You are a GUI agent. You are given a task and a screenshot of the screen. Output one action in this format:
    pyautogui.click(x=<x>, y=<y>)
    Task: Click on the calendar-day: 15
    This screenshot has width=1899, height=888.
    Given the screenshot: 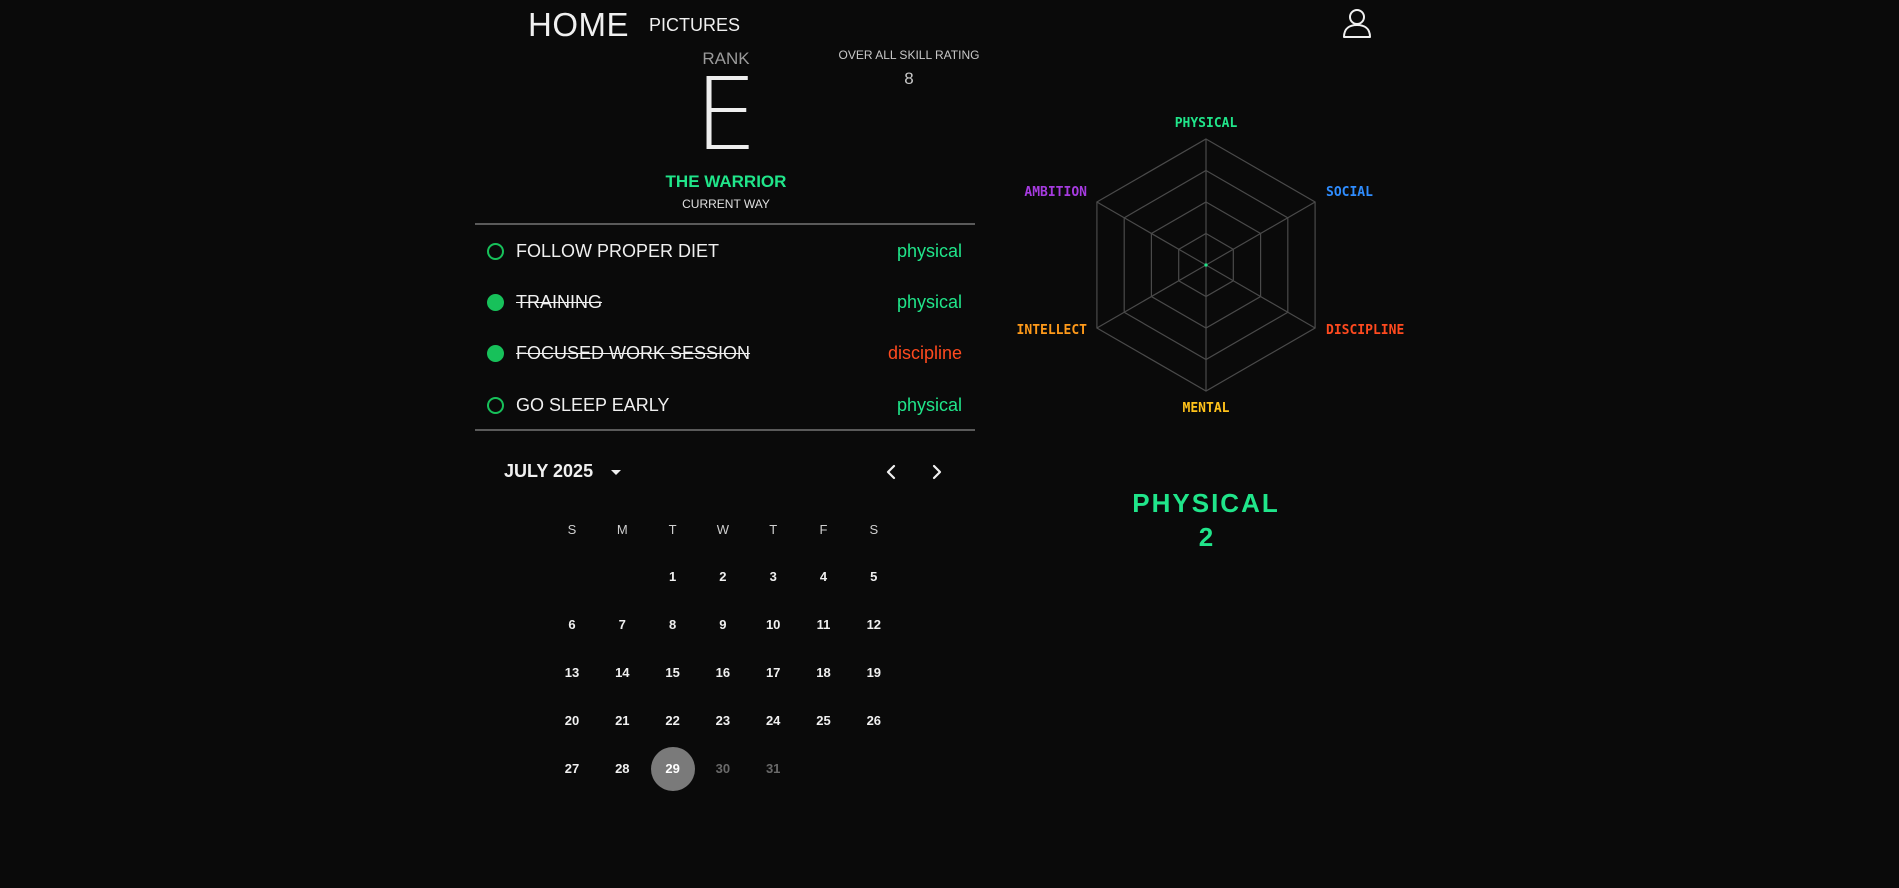 What is the action you would take?
    pyautogui.click(x=673, y=673)
    